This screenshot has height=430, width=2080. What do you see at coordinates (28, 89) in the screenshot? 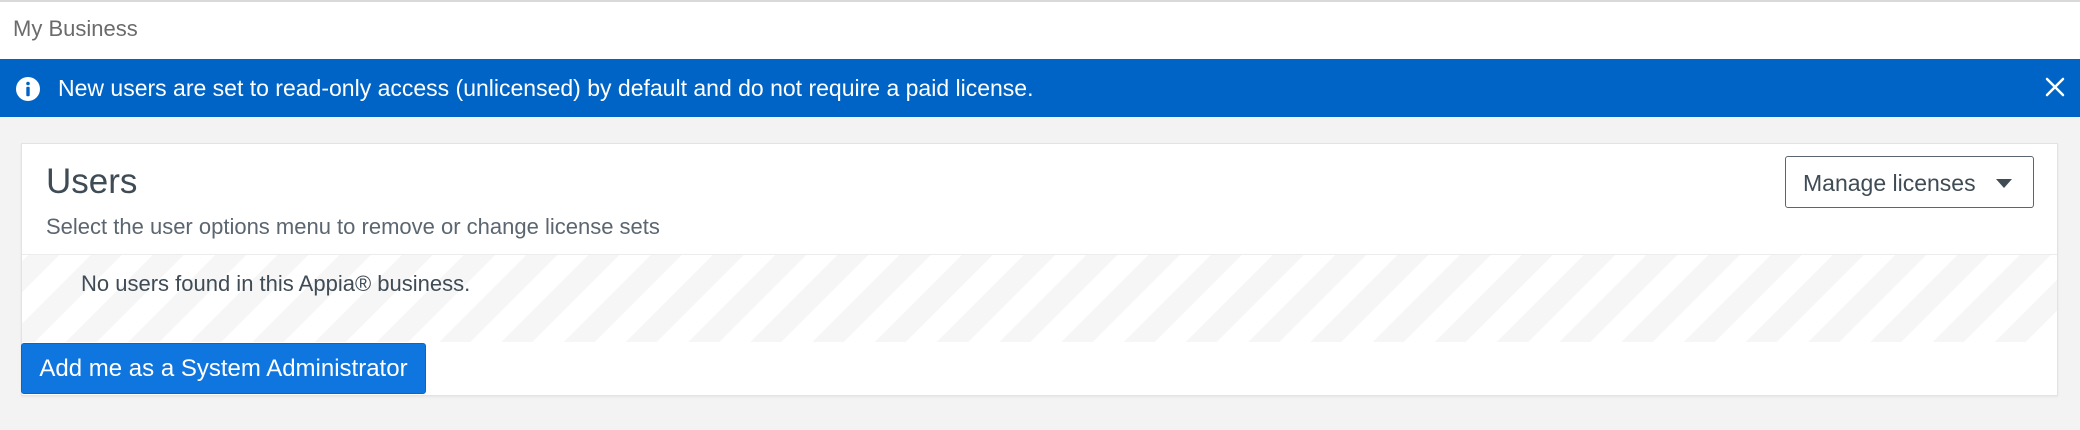
I see `info-icon` at bounding box center [28, 89].